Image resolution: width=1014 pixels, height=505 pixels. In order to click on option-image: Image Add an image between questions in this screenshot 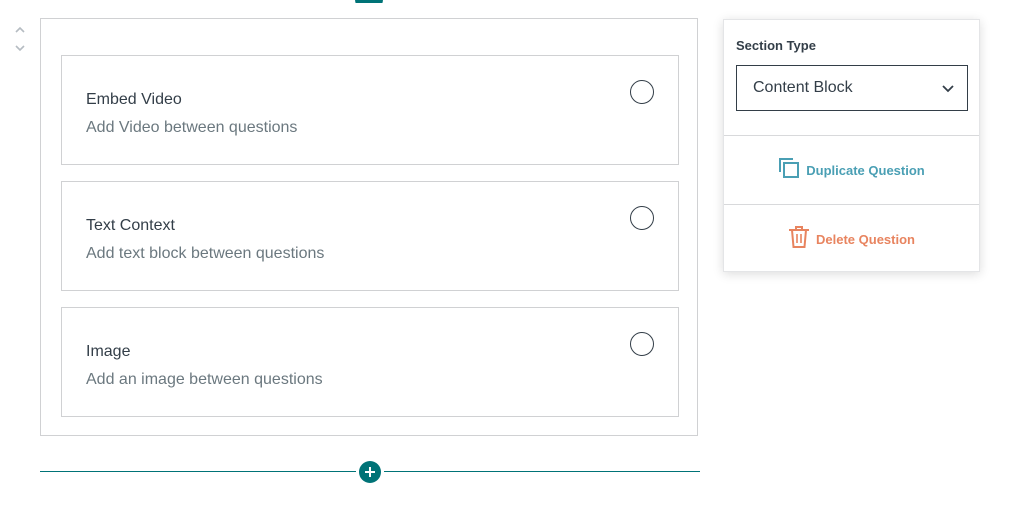, I will do `click(370, 362)`.